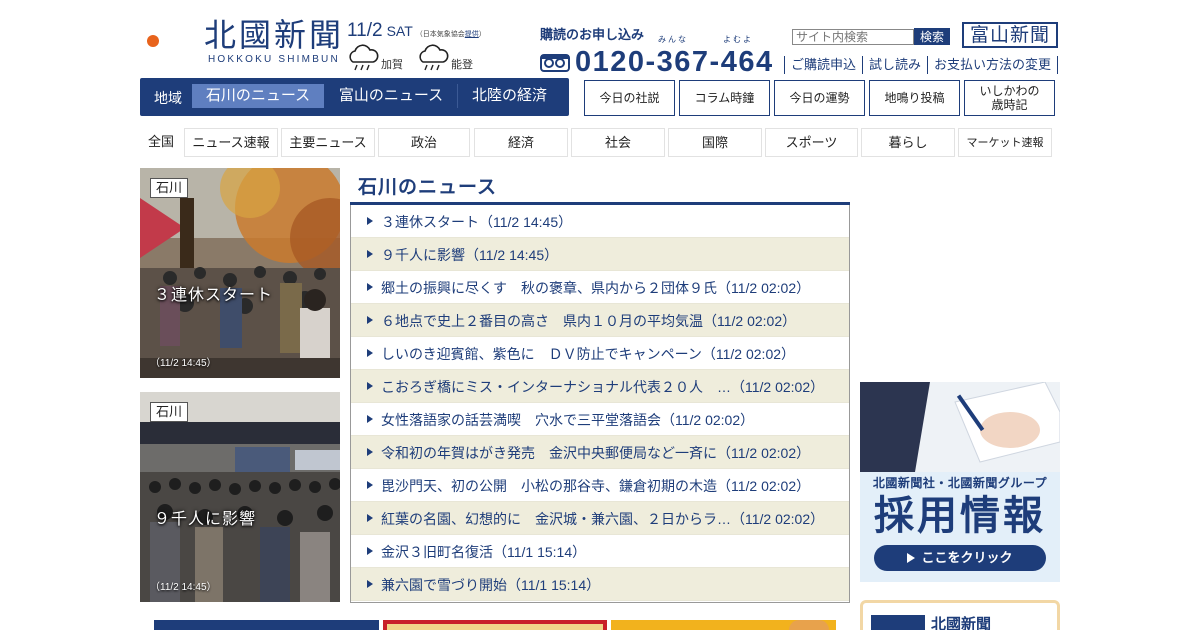  I want to click on news-item-text: 紅葉の名園、幻想的に 金沢城・兼六園、２日からラ…（11/2 02:02）, so click(603, 519).